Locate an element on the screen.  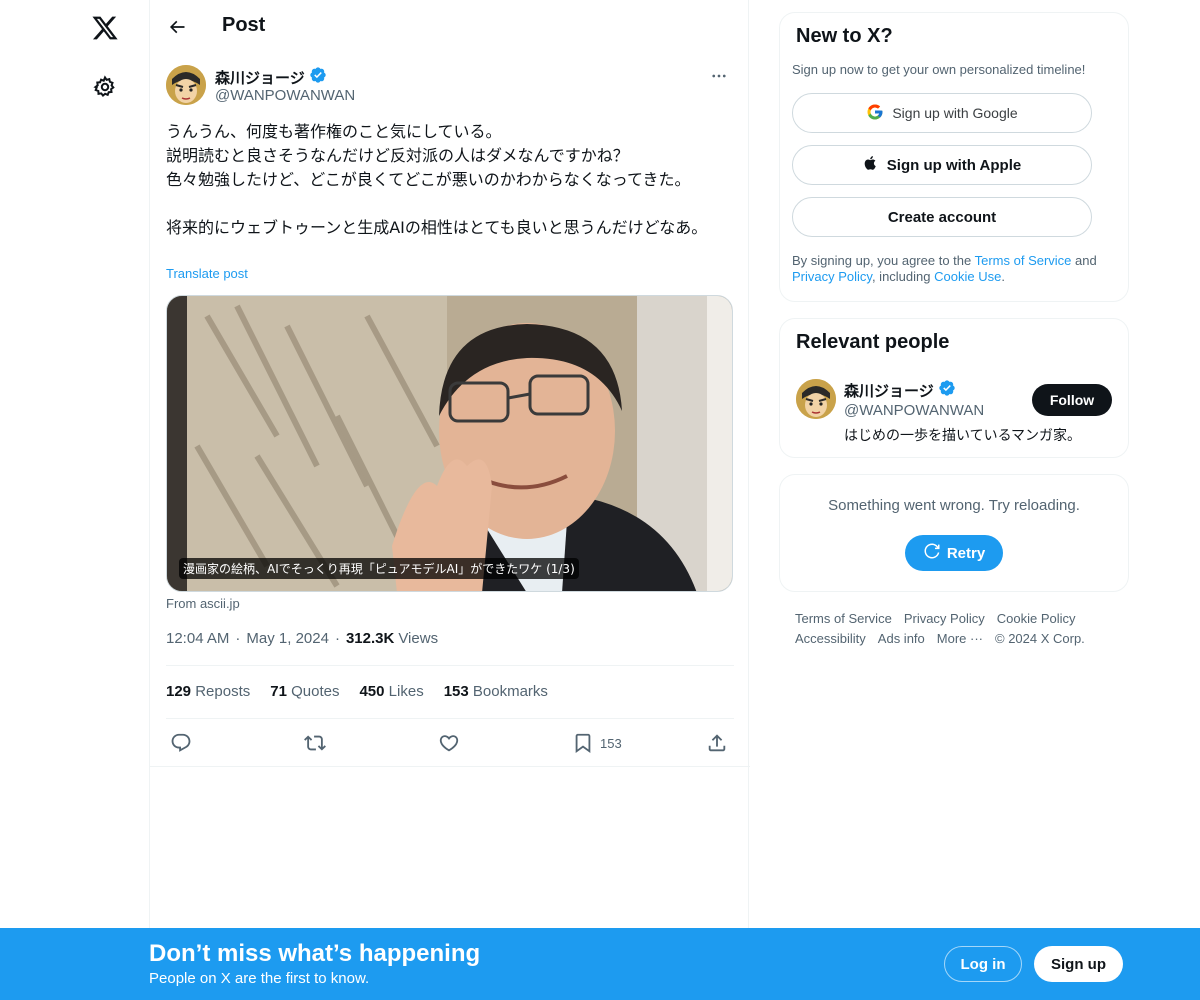
bookmark-icon: 153 is located at coordinates (597, 743).